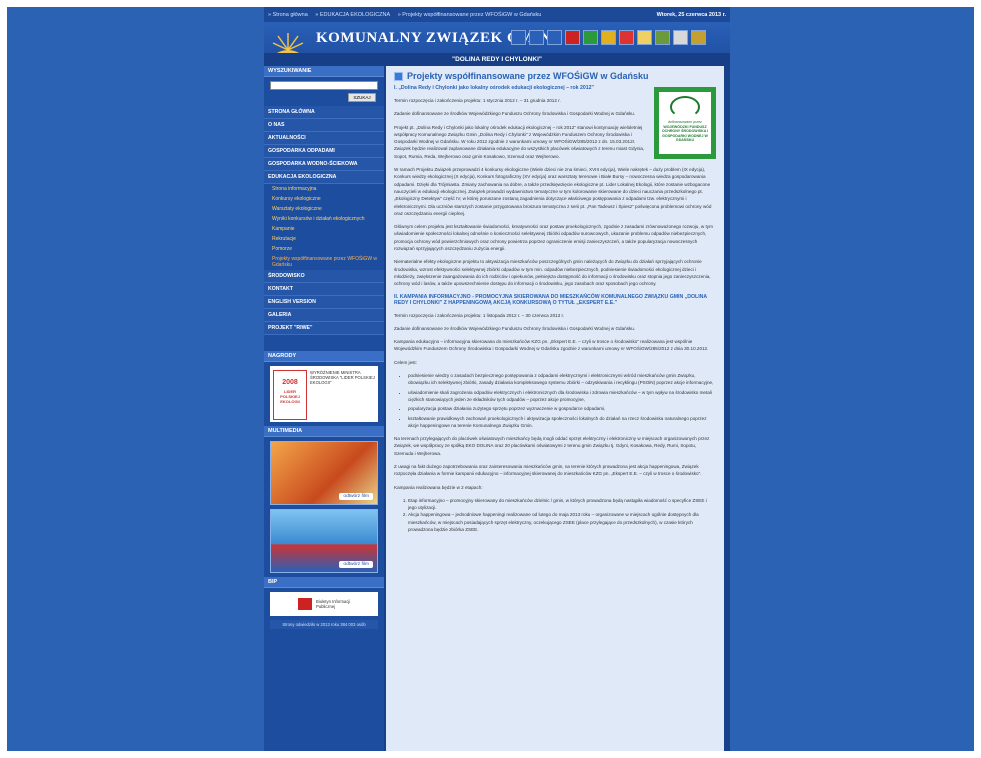  What do you see at coordinates (324, 582) in the screenshot?
I see `bip-heading: BIP` at bounding box center [324, 582].